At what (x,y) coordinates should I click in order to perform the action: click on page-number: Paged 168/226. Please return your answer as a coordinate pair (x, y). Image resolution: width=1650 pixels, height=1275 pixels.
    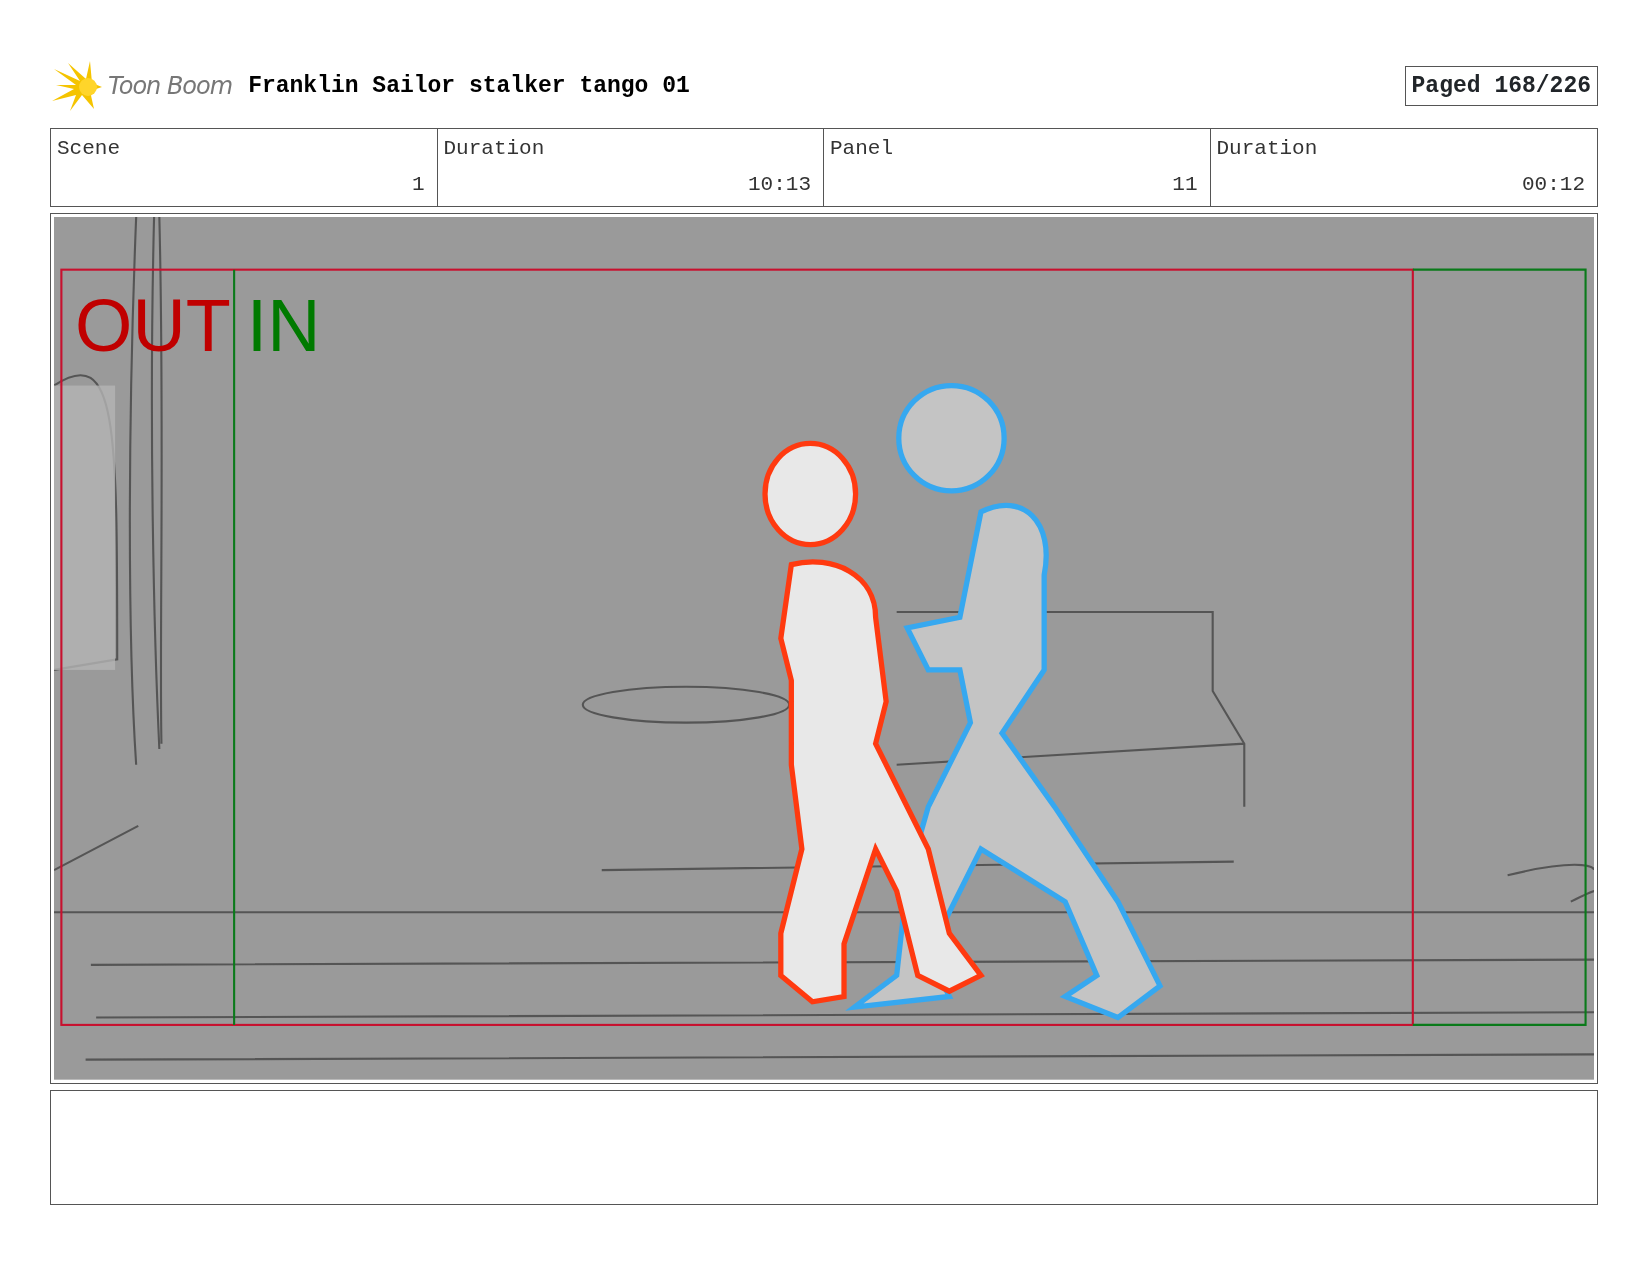
    Looking at the image, I should click on (1501, 86).